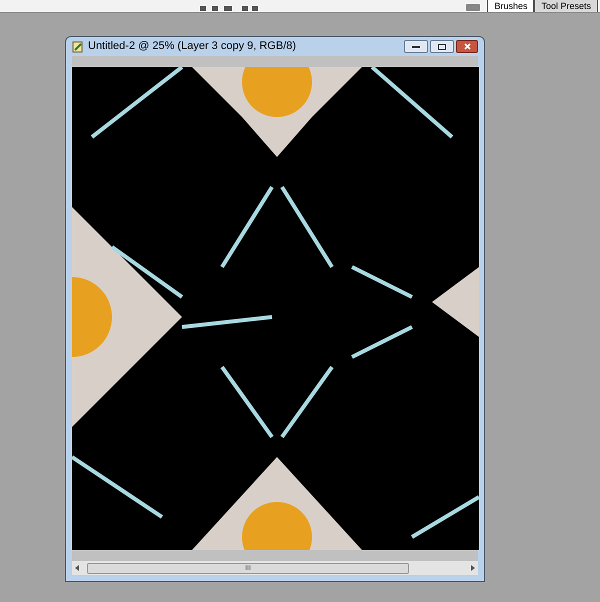  What do you see at coordinates (510, 6) in the screenshot?
I see `panel-tab: Brushes` at bounding box center [510, 6].